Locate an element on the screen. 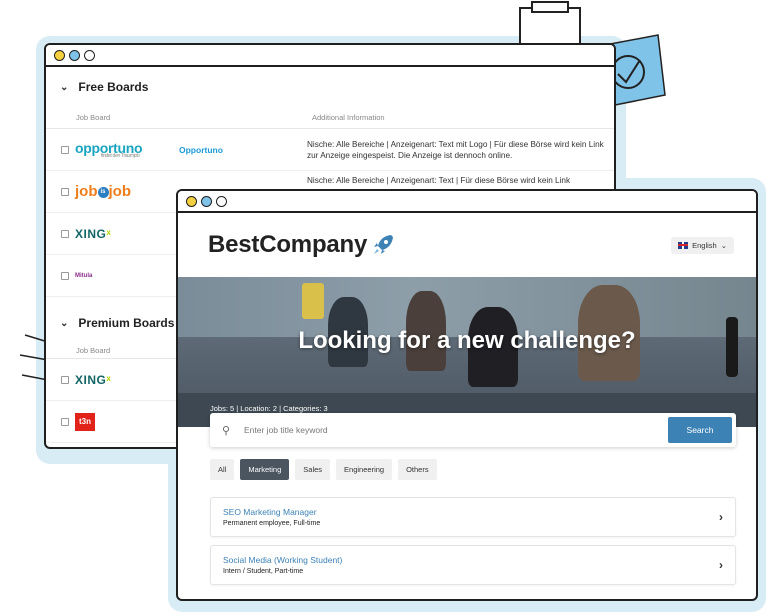 The width and height of the screenshot is (768, 616). rocket-icon is located at coordinates (384, 244).